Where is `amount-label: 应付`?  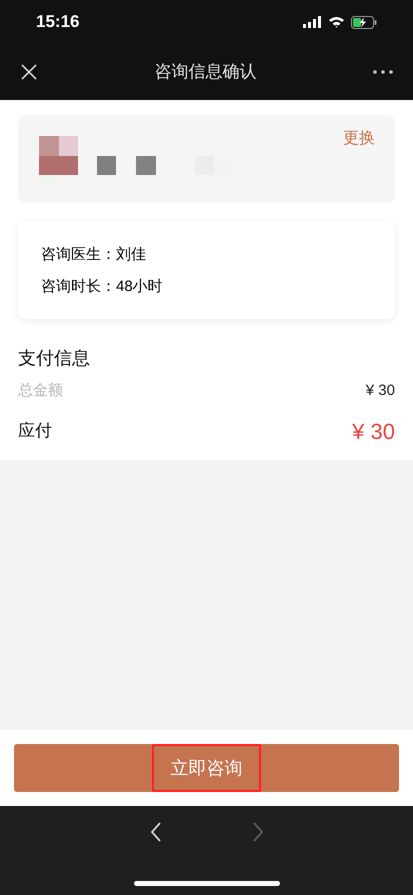
amount-label: 应付 is located at coordinates (35, 431).